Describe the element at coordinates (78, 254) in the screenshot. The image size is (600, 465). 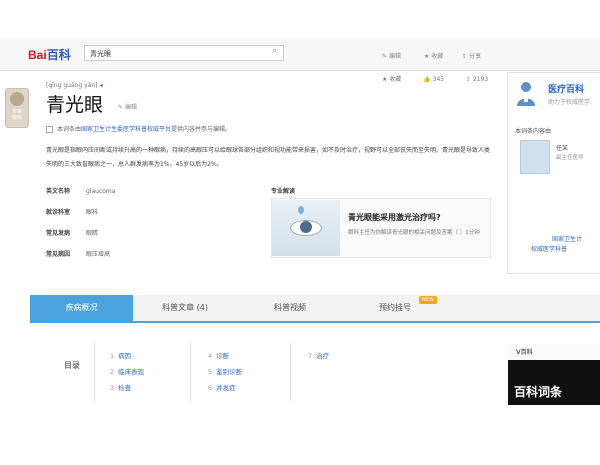
I see `info-row: 常见病因 眼压增高` at that location.